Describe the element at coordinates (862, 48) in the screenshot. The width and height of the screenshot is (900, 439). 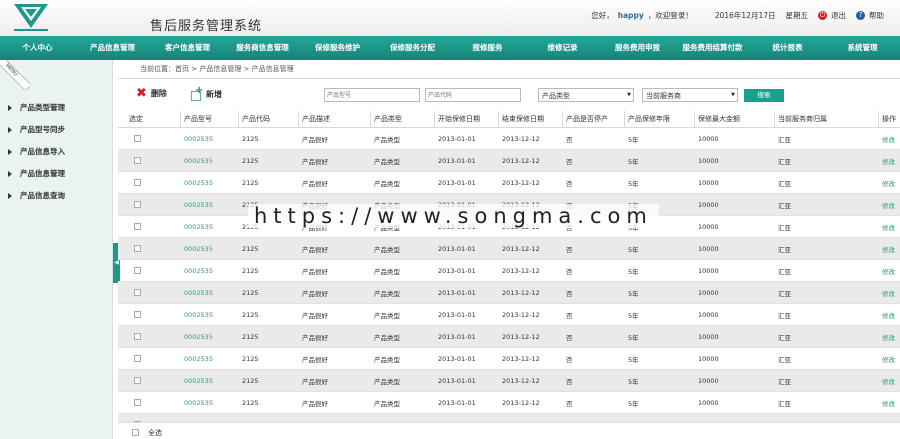
I see `nav-system: 系统管理` at that location.